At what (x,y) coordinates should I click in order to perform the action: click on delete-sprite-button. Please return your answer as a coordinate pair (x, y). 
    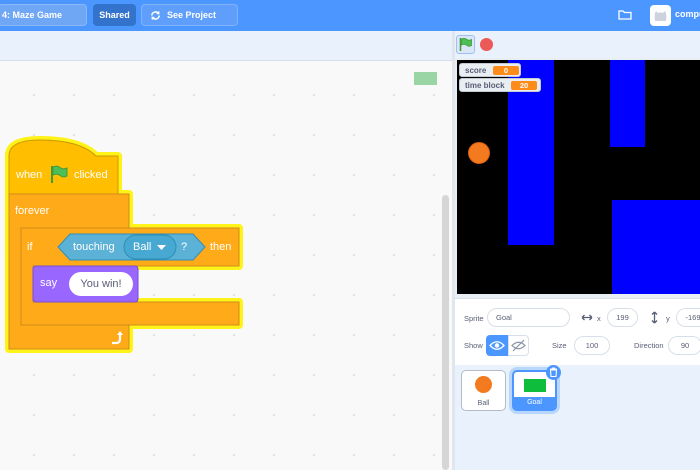
    Looking at the image, I should click on (553, 372).